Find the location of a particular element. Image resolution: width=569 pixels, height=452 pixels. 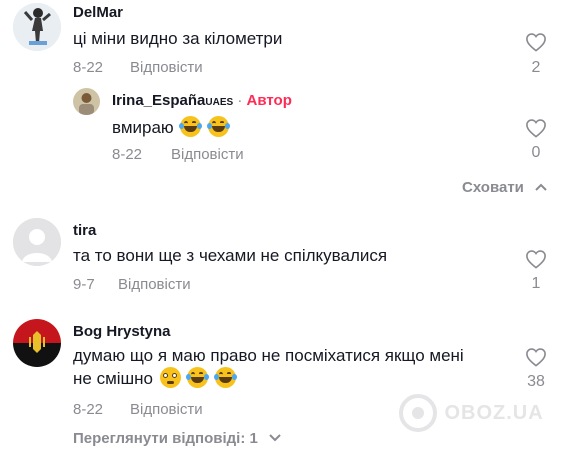

comment-author: Irina_EspañaUAES · Автор is located at coordinates (202, 100).